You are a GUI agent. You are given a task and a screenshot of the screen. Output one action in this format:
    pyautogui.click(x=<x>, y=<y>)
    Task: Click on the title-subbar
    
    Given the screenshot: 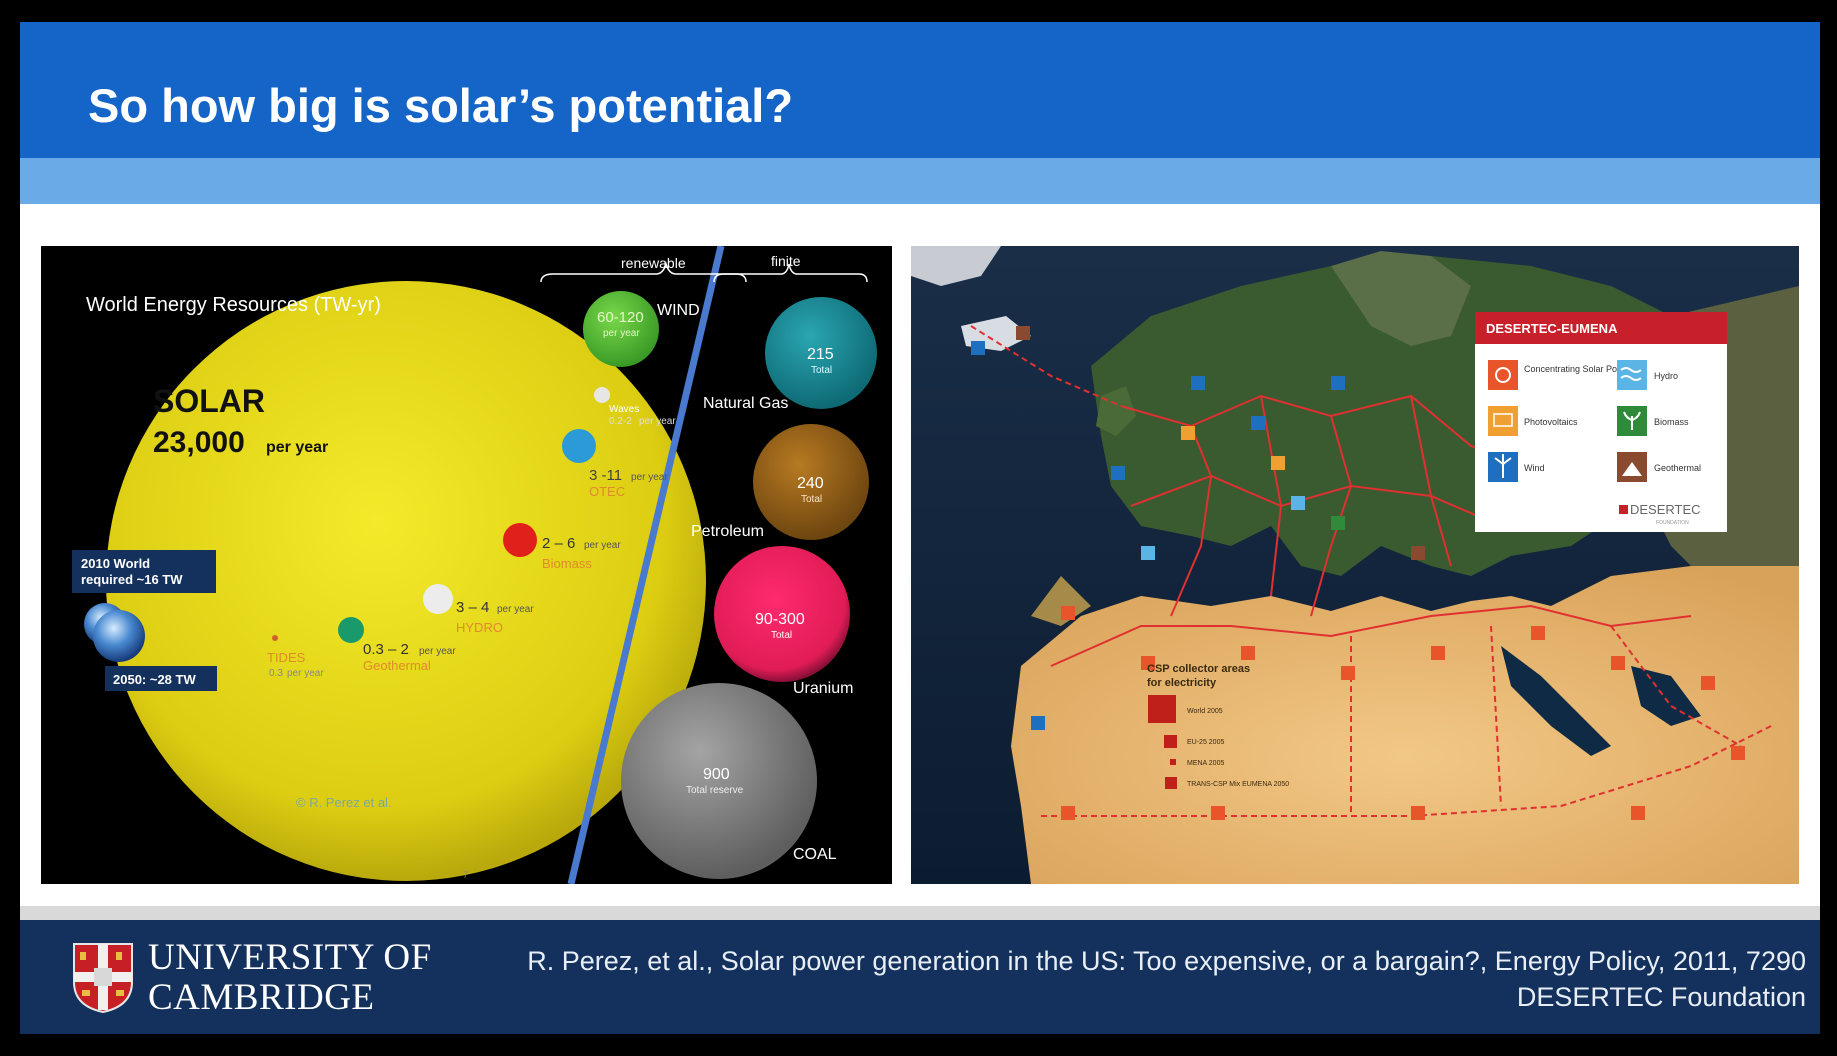 What is the action you would take?
    pyautogui.click(x=920, y=181)
    